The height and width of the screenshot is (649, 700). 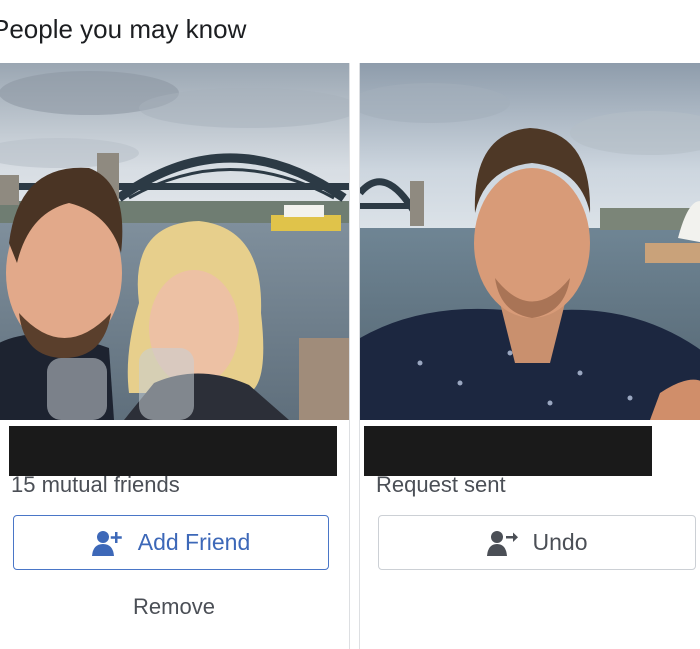 I want to click on remove-button: Remove, so click(x=174, y=607).